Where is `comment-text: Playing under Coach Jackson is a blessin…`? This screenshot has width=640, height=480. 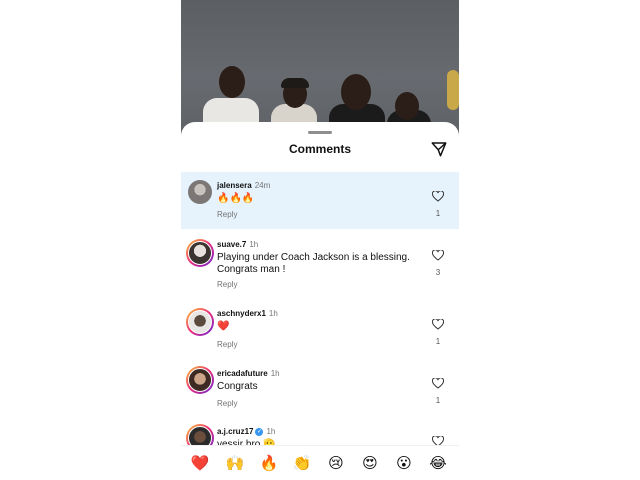
comment-text: Playing under Coach Jackson is a blessin… is located at coordinates (313, 263).